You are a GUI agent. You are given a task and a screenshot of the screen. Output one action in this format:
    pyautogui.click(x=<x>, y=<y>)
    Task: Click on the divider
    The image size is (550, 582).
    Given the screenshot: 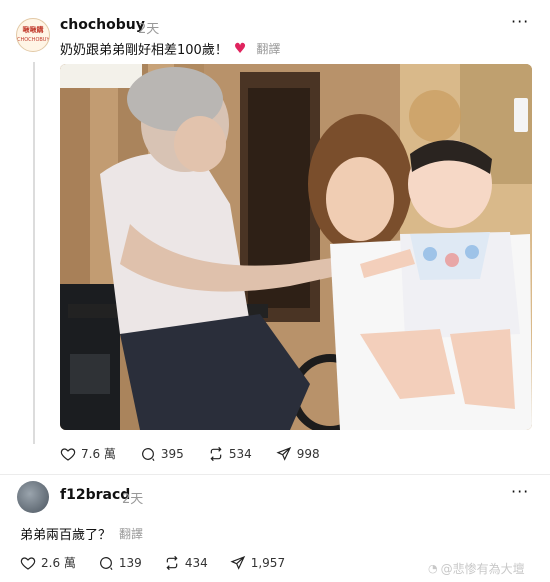 What is the action you would take?
    pyautogui.click(x=275, y=474)
    